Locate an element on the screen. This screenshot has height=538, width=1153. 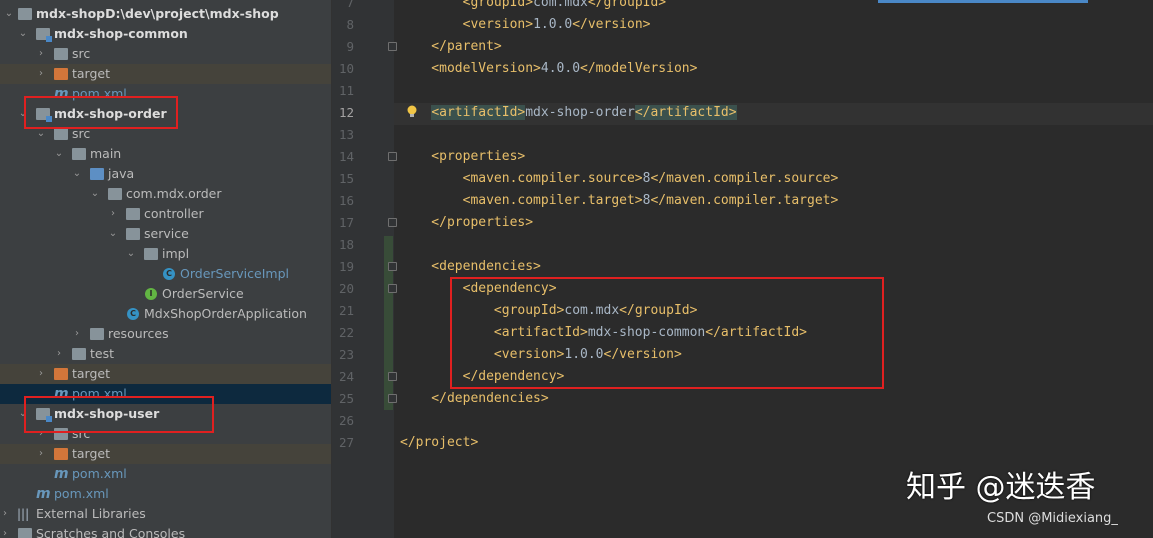
code-line: <artifactId>mdx-shop-order</artifactId> is located at coordinates (770, 113).